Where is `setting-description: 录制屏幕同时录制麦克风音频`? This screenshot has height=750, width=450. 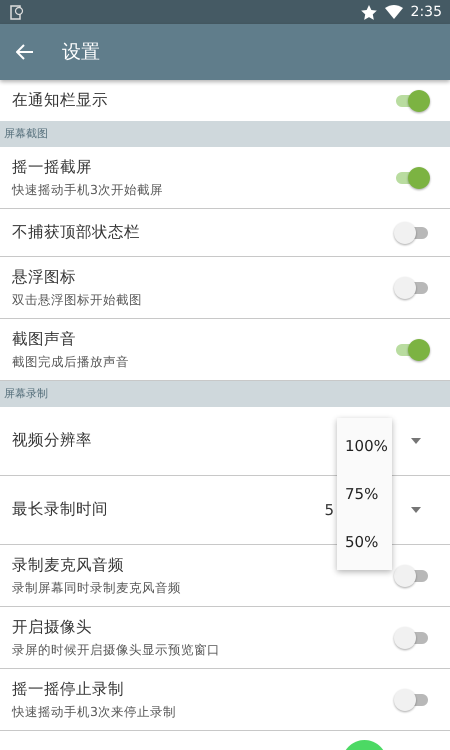
setting-description: 录制屏幕同时录制麦克风音频 is located at coordinates (97, 587).